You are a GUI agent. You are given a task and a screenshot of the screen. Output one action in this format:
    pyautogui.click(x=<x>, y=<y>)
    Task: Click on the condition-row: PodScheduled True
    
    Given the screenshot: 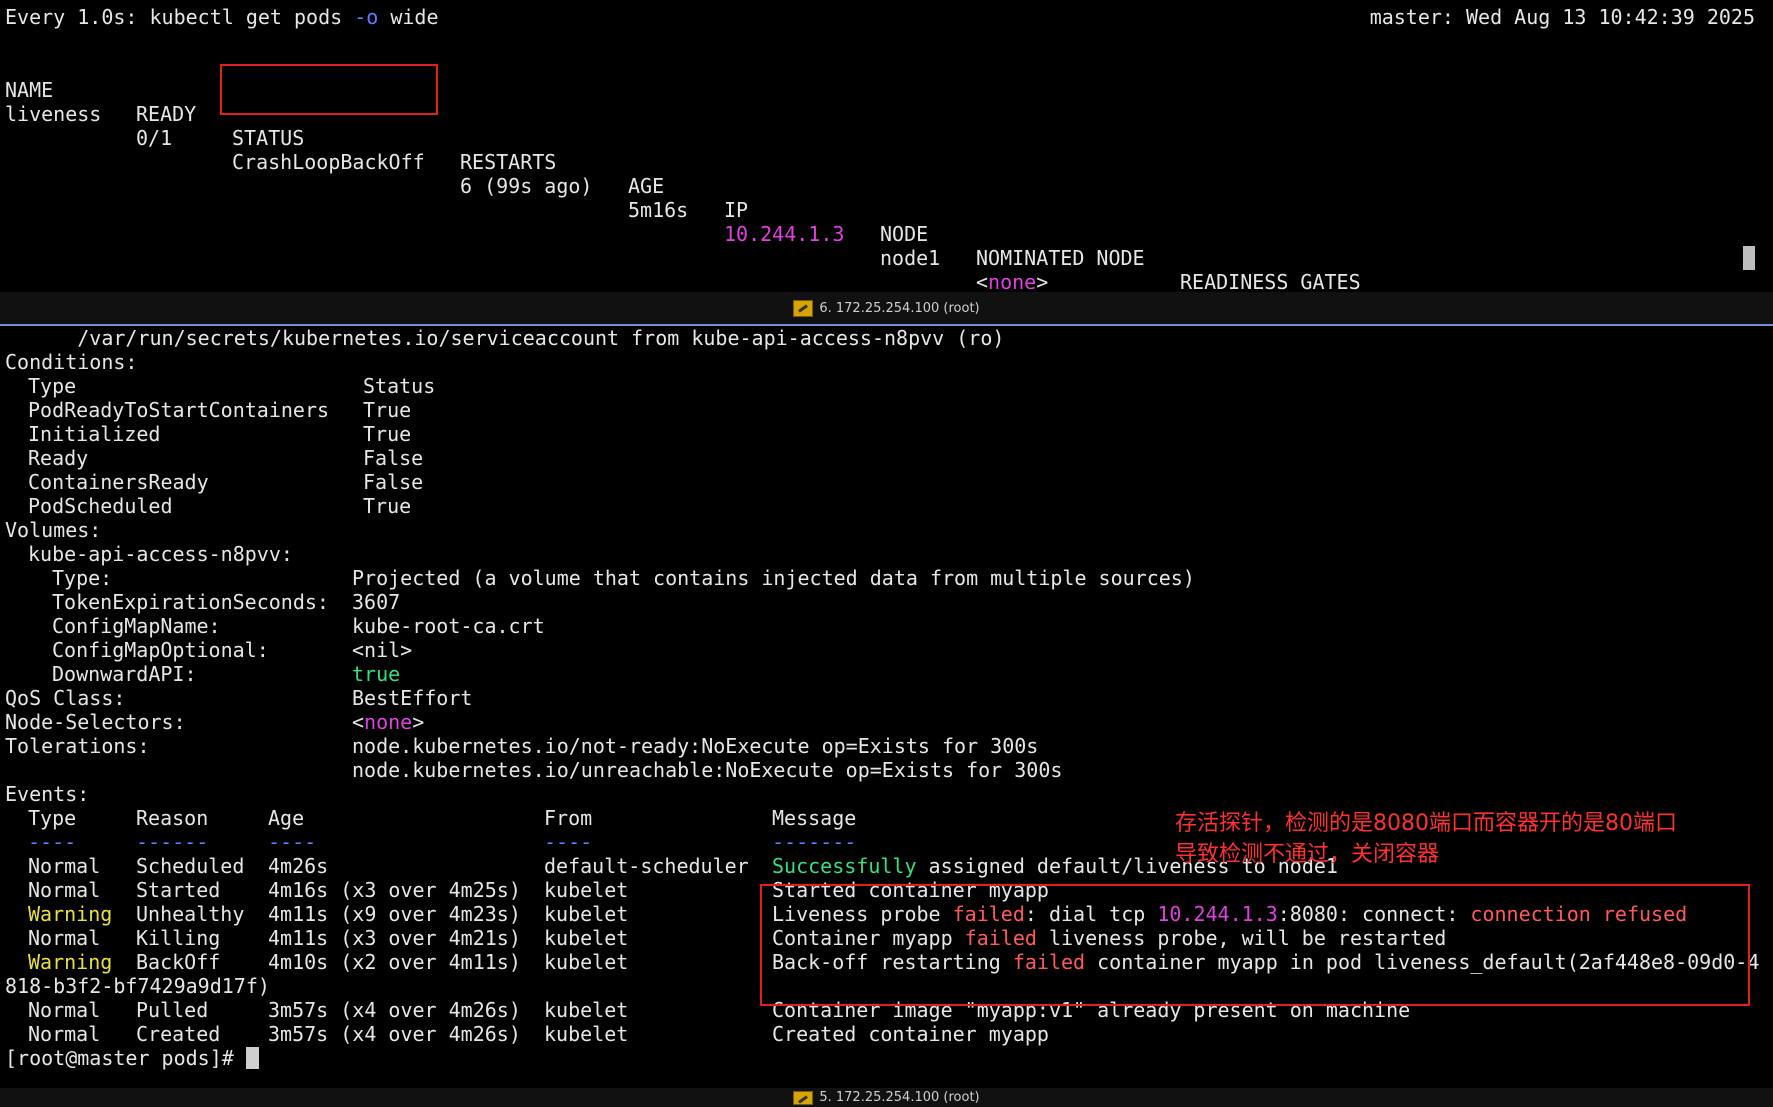 What is the action you would take?
    pyautogui.click(x=220, y=506)
    